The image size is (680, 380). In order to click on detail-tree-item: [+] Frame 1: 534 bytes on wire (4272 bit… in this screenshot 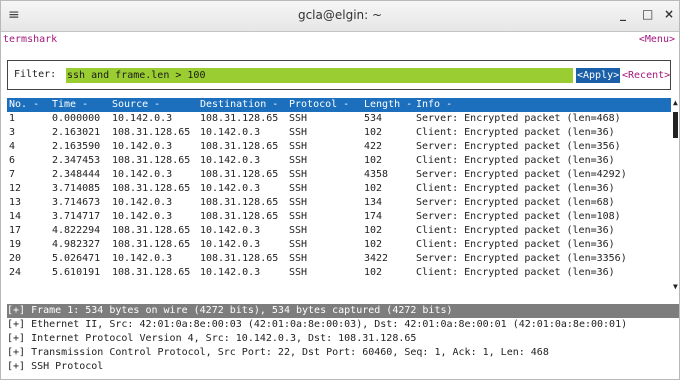, I will do `click(343, 311)`.